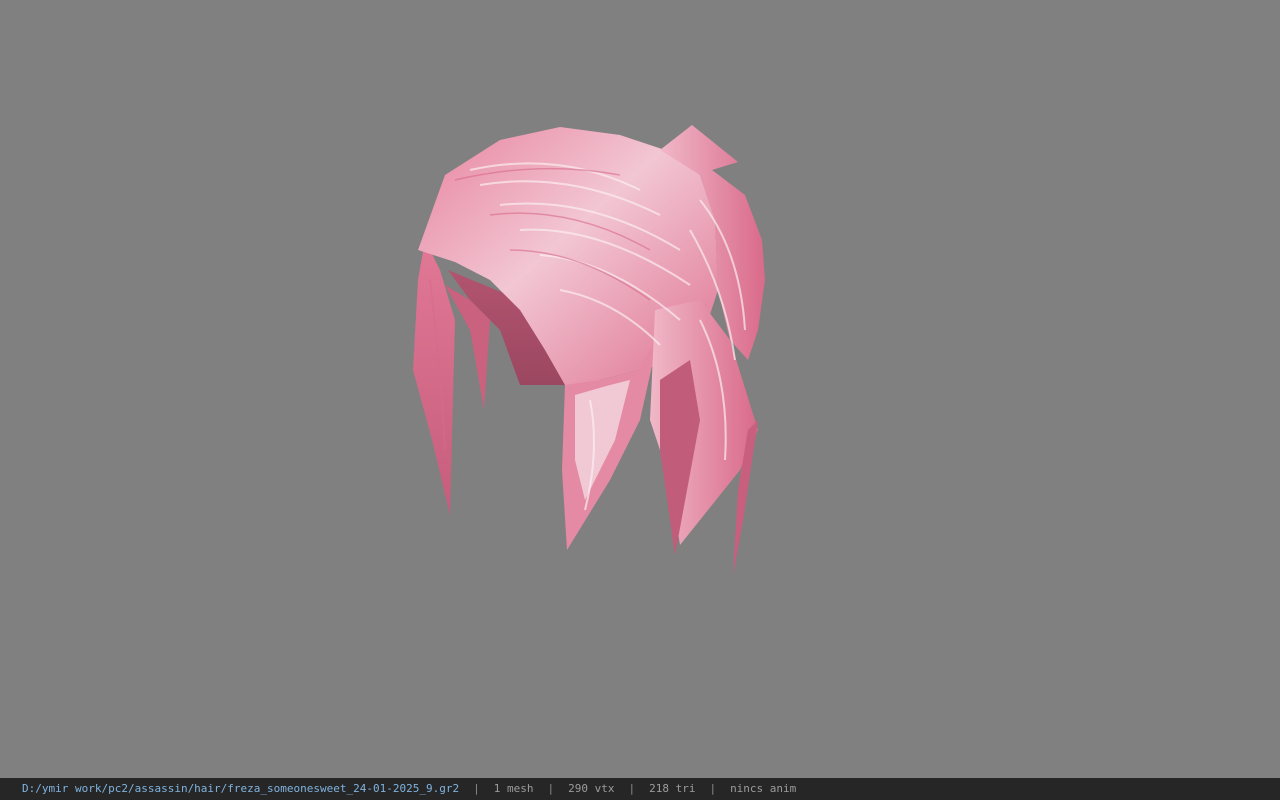  What do you see at coordinates (763, 788) in the screenshot?
I see `anim-status-label: nincs anim` at bounding box center [763, 788].